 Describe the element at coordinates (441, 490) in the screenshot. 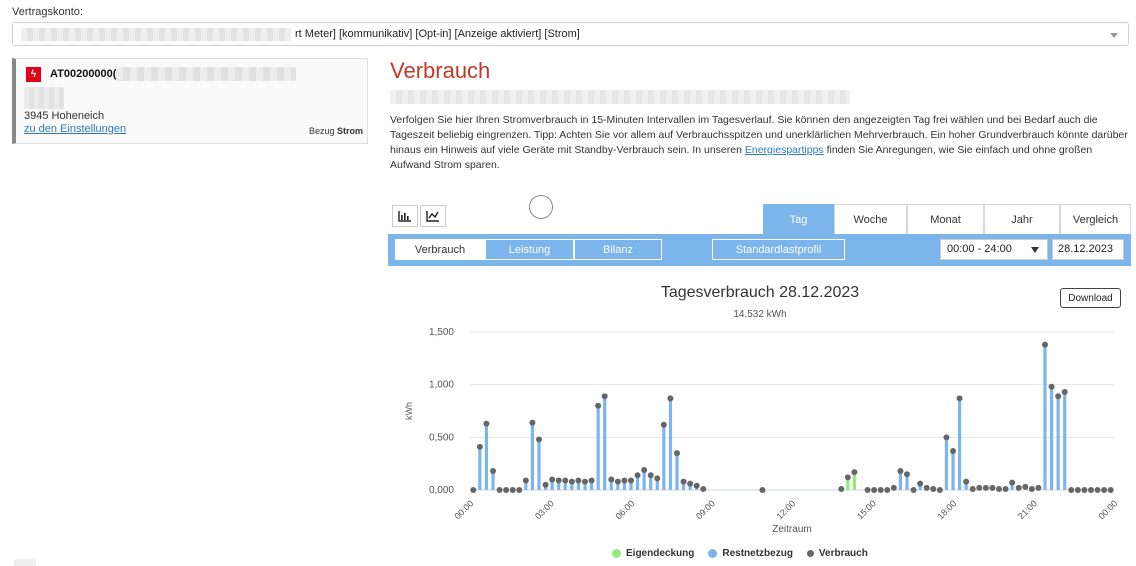

I see `y-tick-label: 0,000` at that location.